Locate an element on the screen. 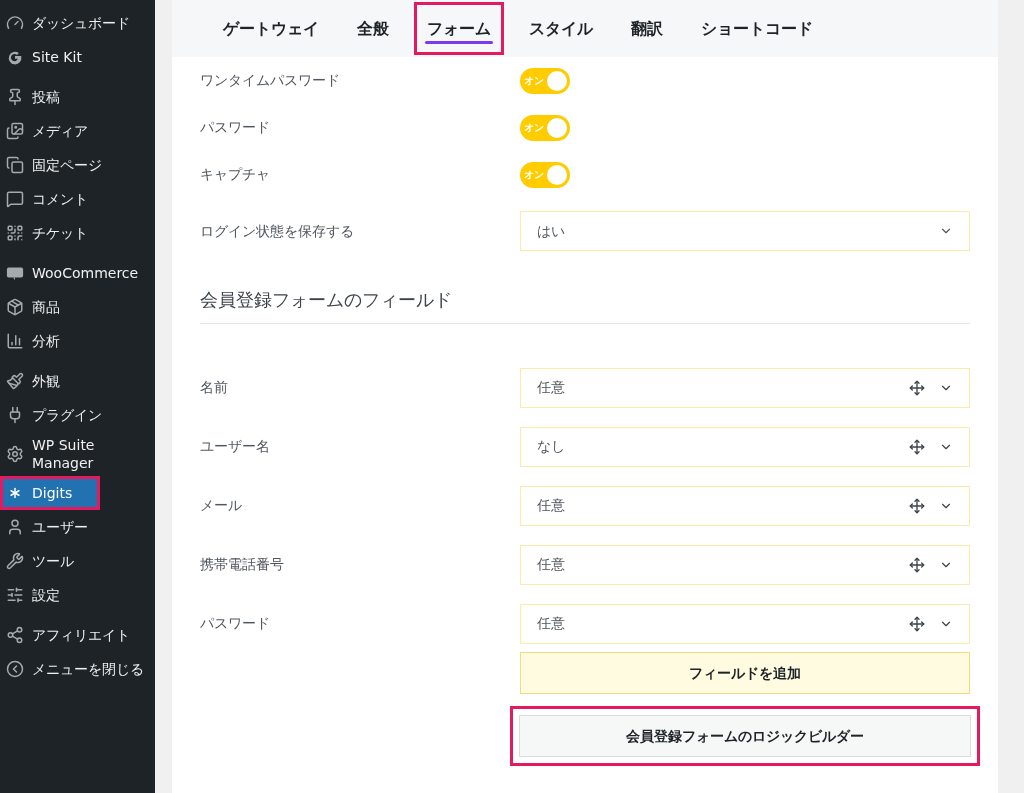 The image size is (1024, 793). sidebar-item: WooCommerce is located at coordinates (77, 273).